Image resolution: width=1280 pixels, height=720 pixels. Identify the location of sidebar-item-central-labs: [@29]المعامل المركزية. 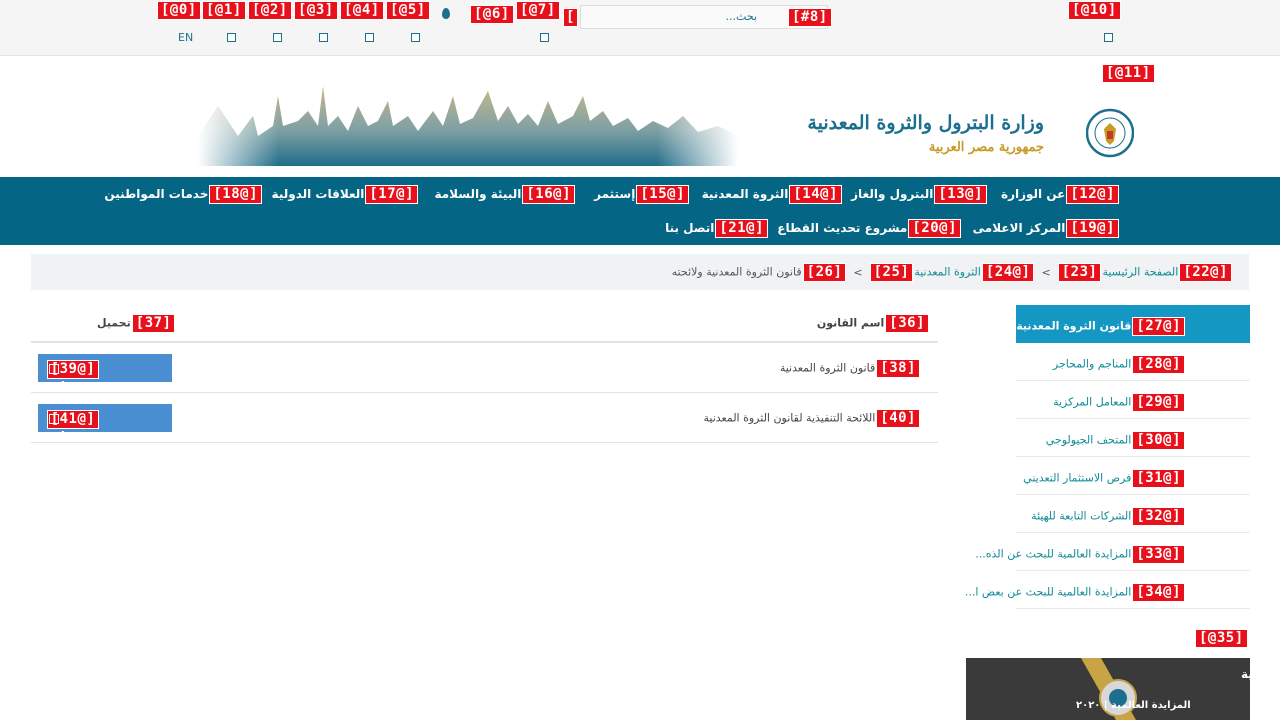
(1133, 400).